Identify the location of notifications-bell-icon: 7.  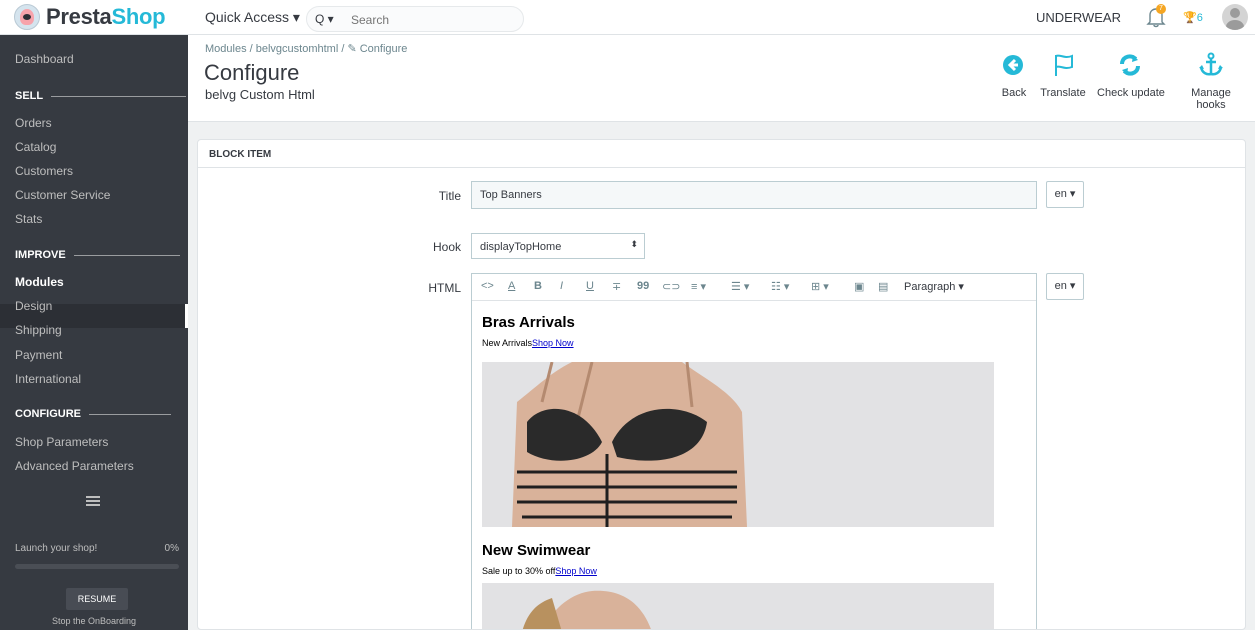
(1156, 17).